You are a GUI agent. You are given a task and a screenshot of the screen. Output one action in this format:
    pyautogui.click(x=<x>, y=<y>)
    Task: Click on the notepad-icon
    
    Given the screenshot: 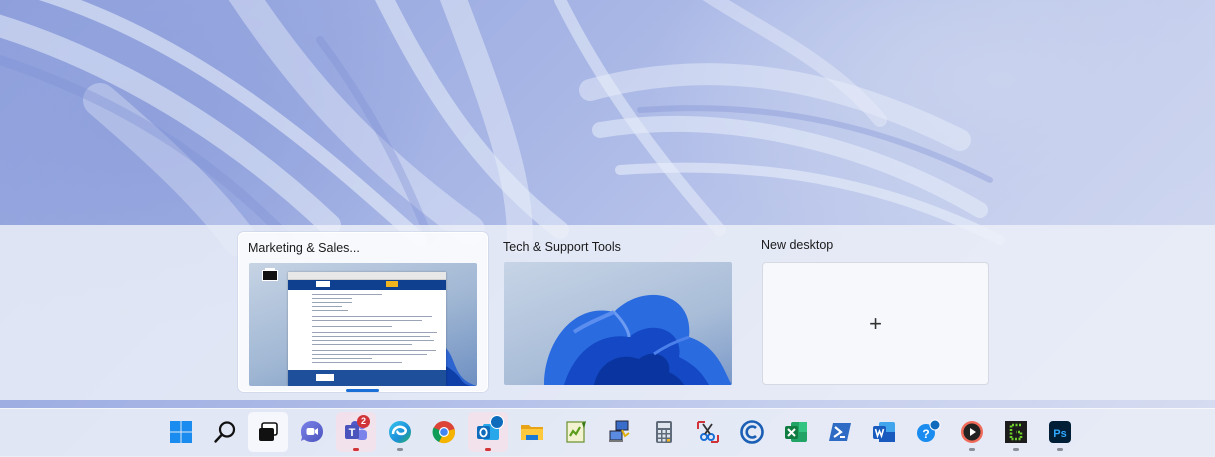 What is the action you would take?
    pyautogui.click(x=576, y=432)
    